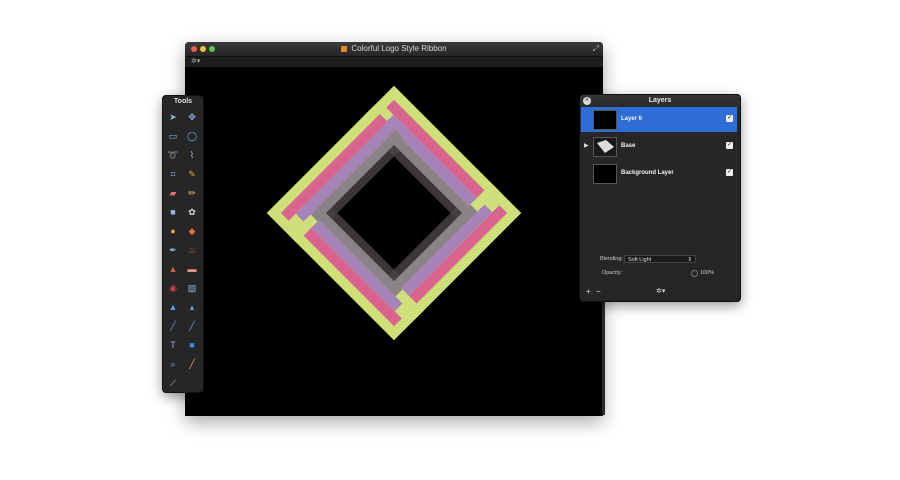 The image size is (900, 480). Describe the element at coordinates (192, 250) in the screenshot. I see `burn-icon: ♨` at that location.